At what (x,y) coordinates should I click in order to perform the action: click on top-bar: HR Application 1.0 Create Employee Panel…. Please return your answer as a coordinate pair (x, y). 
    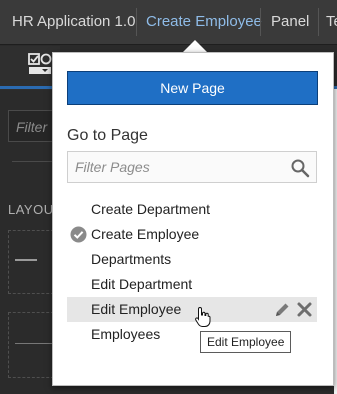
    Looking at the image, I should click on (168, 22).